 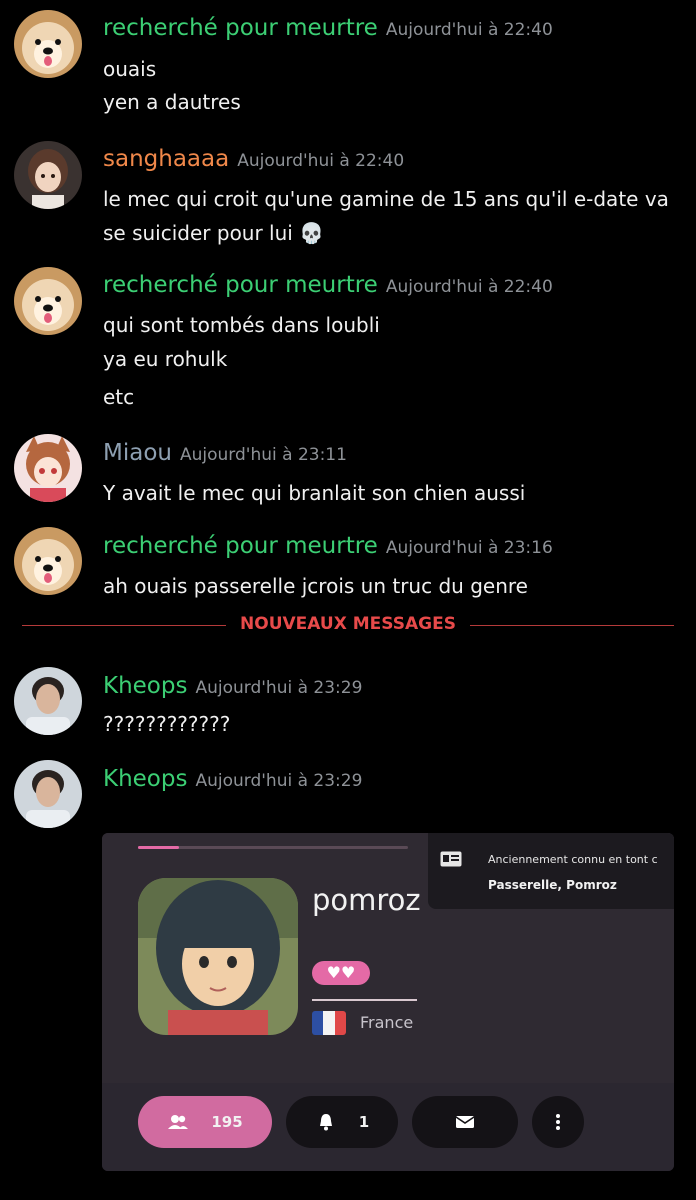 I want to click on users-icon, so click(x=178, y=1122).